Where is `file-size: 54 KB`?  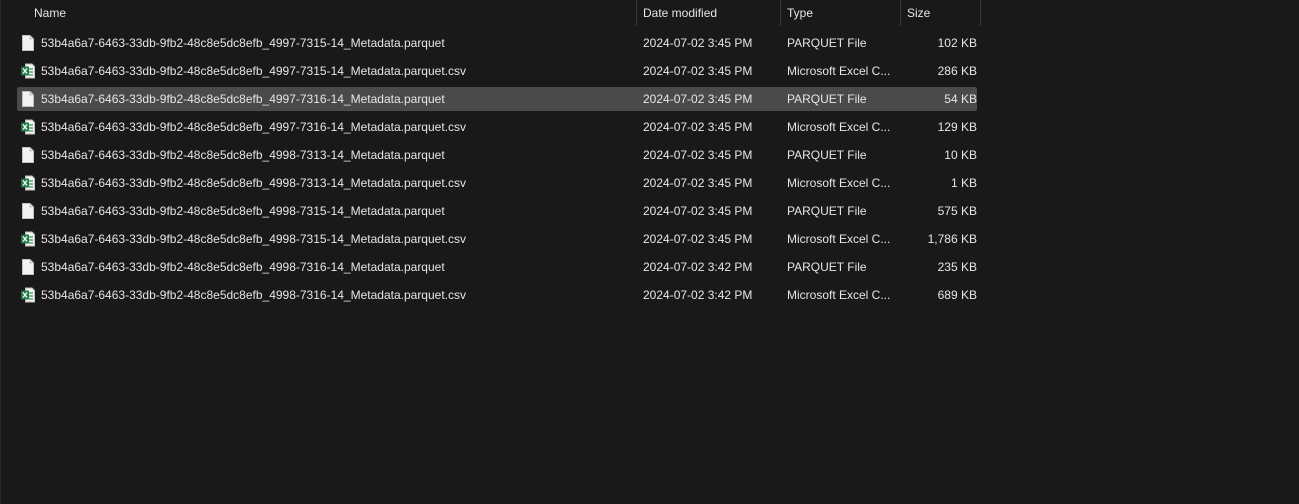 file-size: 54 KB is located at coordinates (960, 99).